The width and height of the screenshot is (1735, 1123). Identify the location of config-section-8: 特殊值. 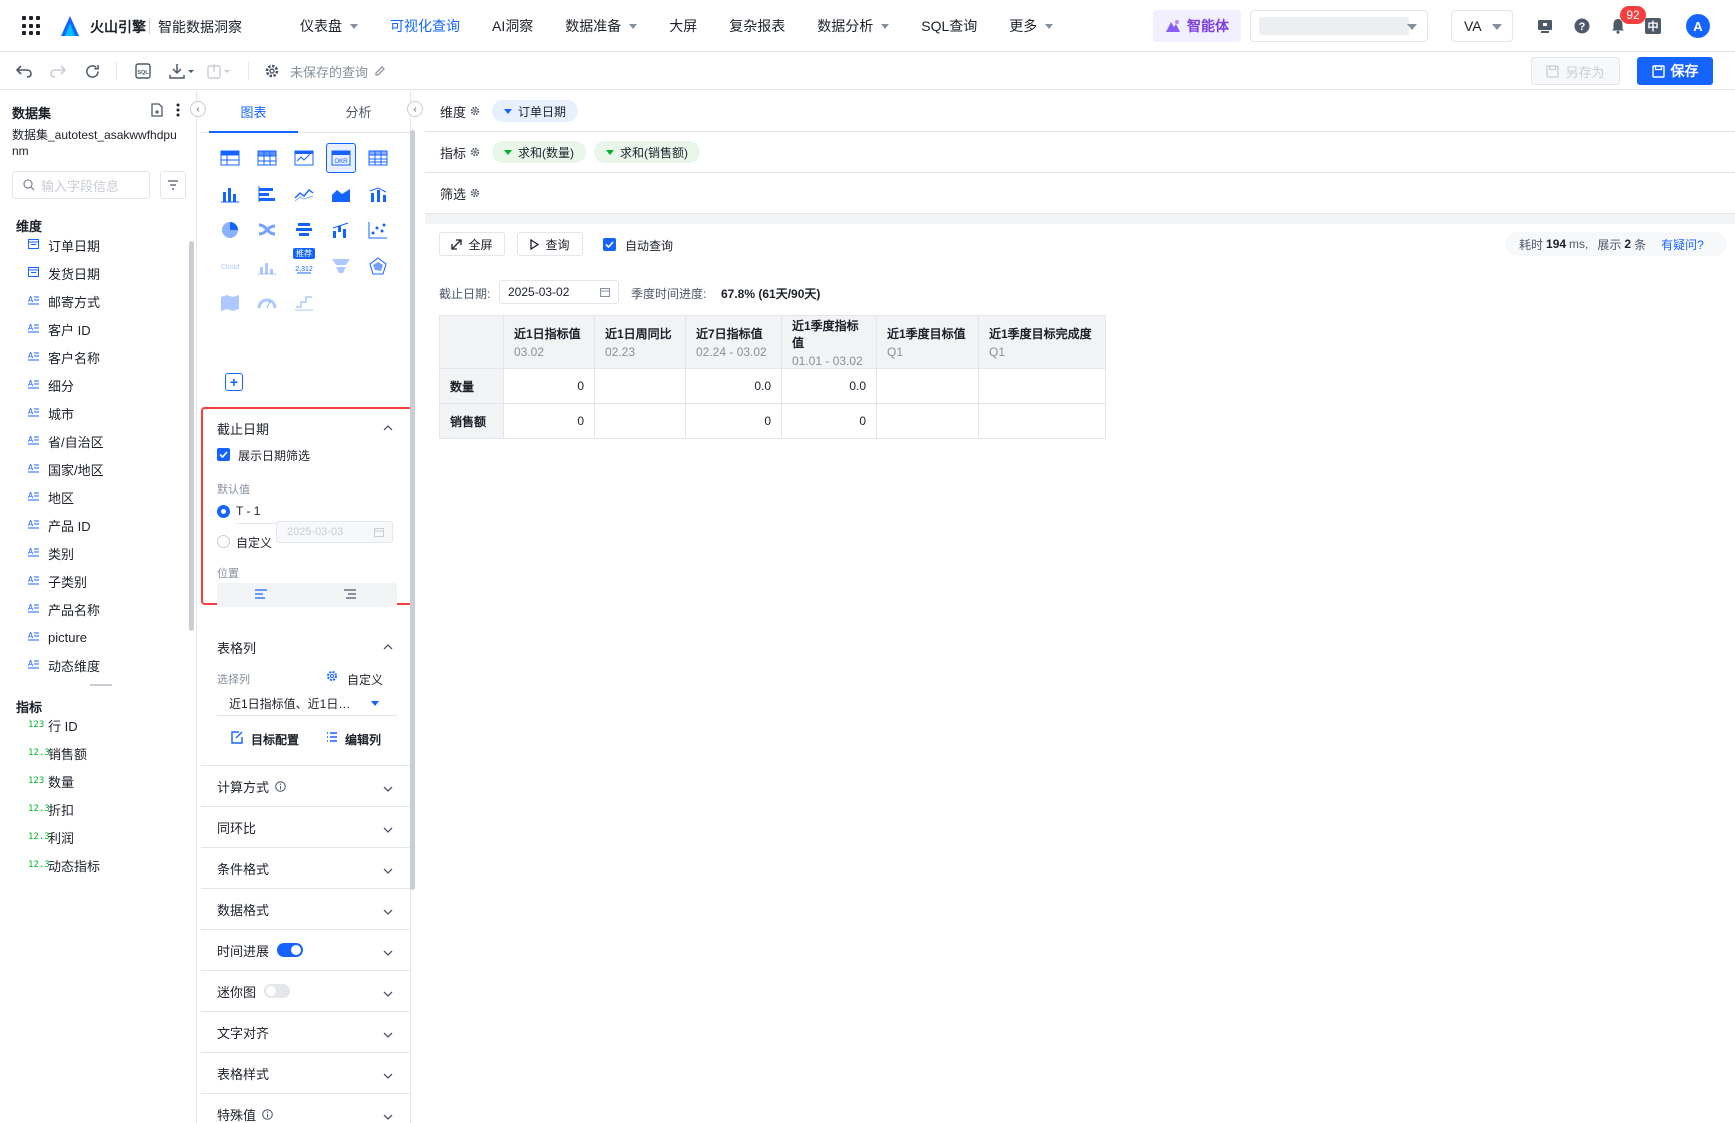
(305, 1108).